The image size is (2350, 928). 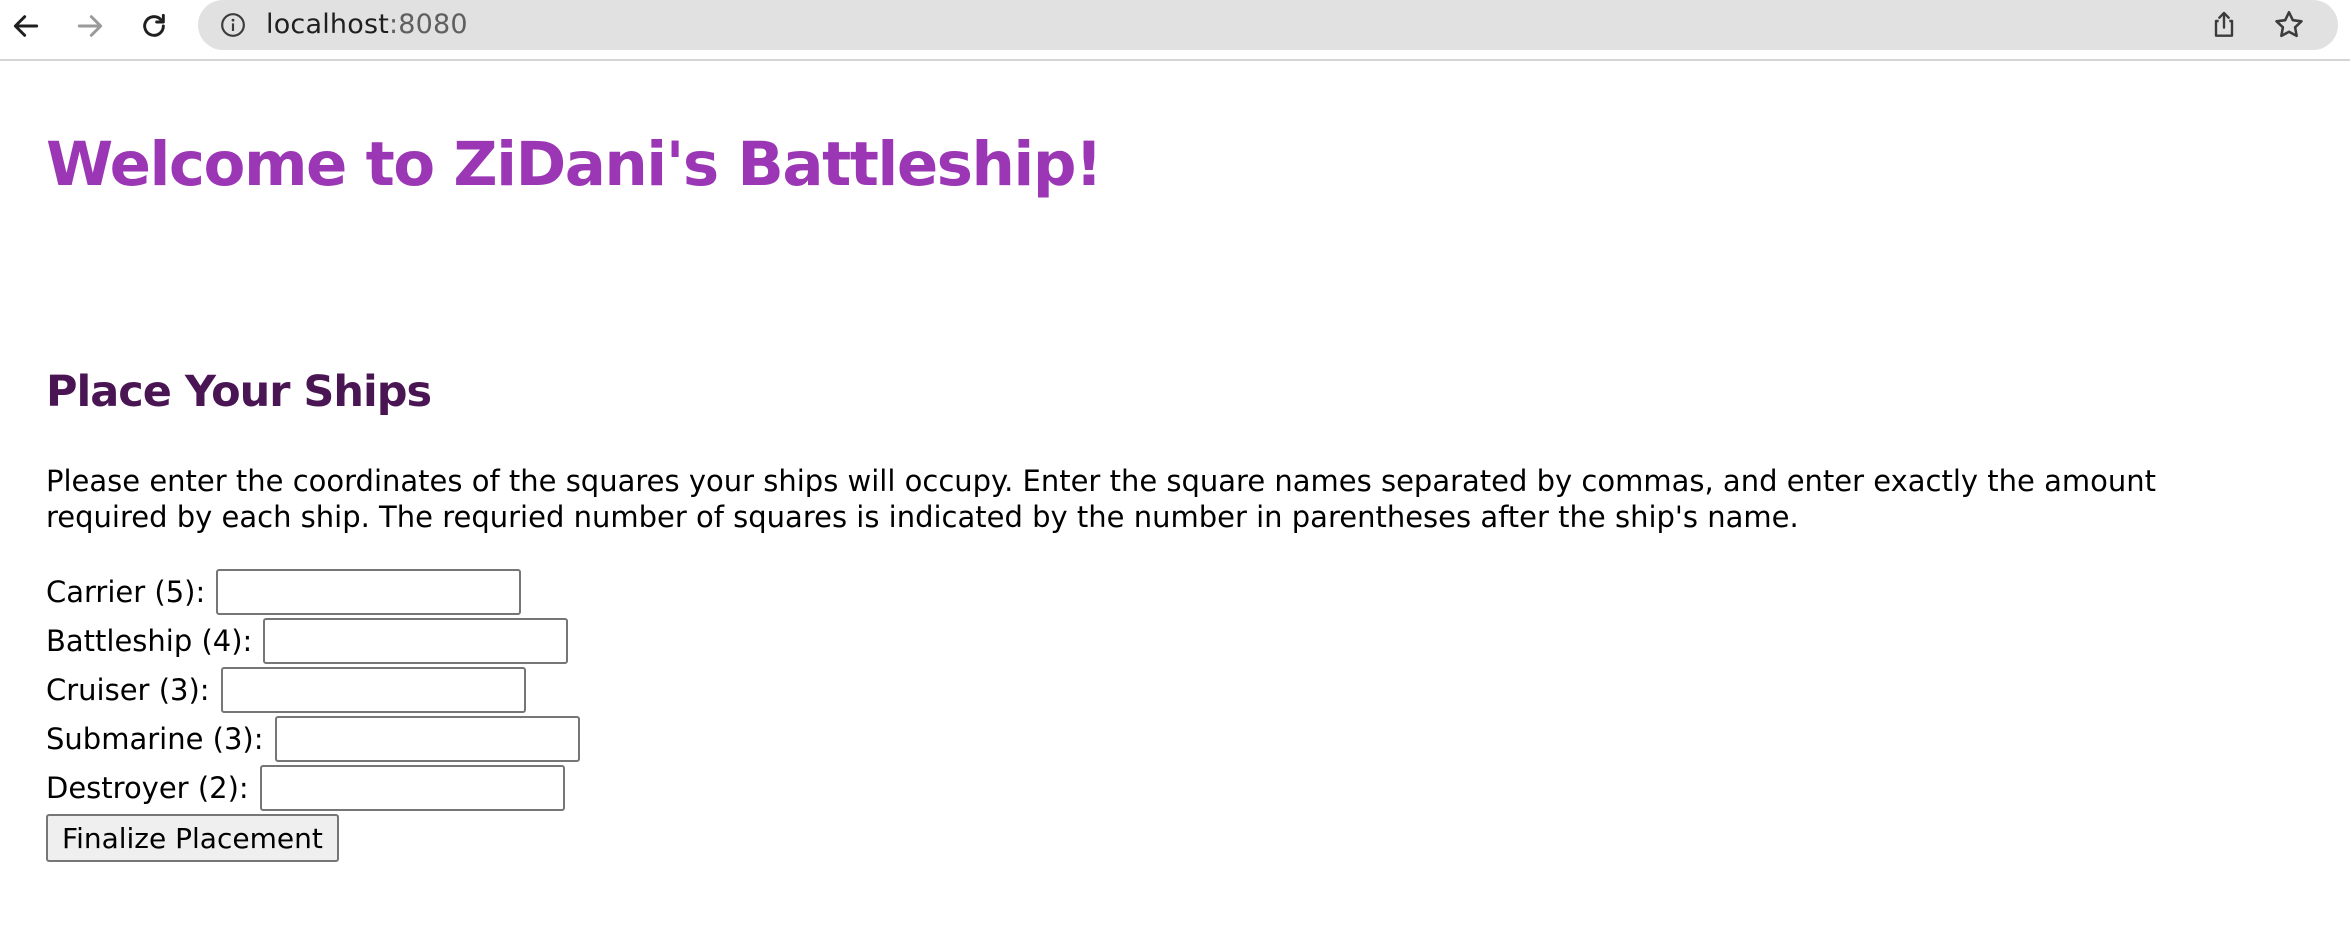 I want to click on destroyer-row: Destroyer (2):, so click(x=313, y=787).